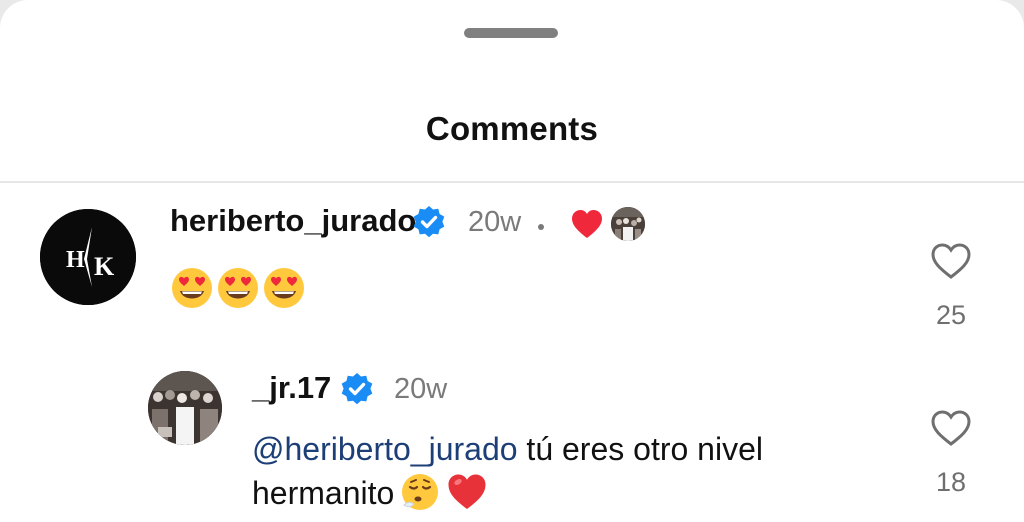  I want to click on reply-username: _jr.17, so click(291, 388).